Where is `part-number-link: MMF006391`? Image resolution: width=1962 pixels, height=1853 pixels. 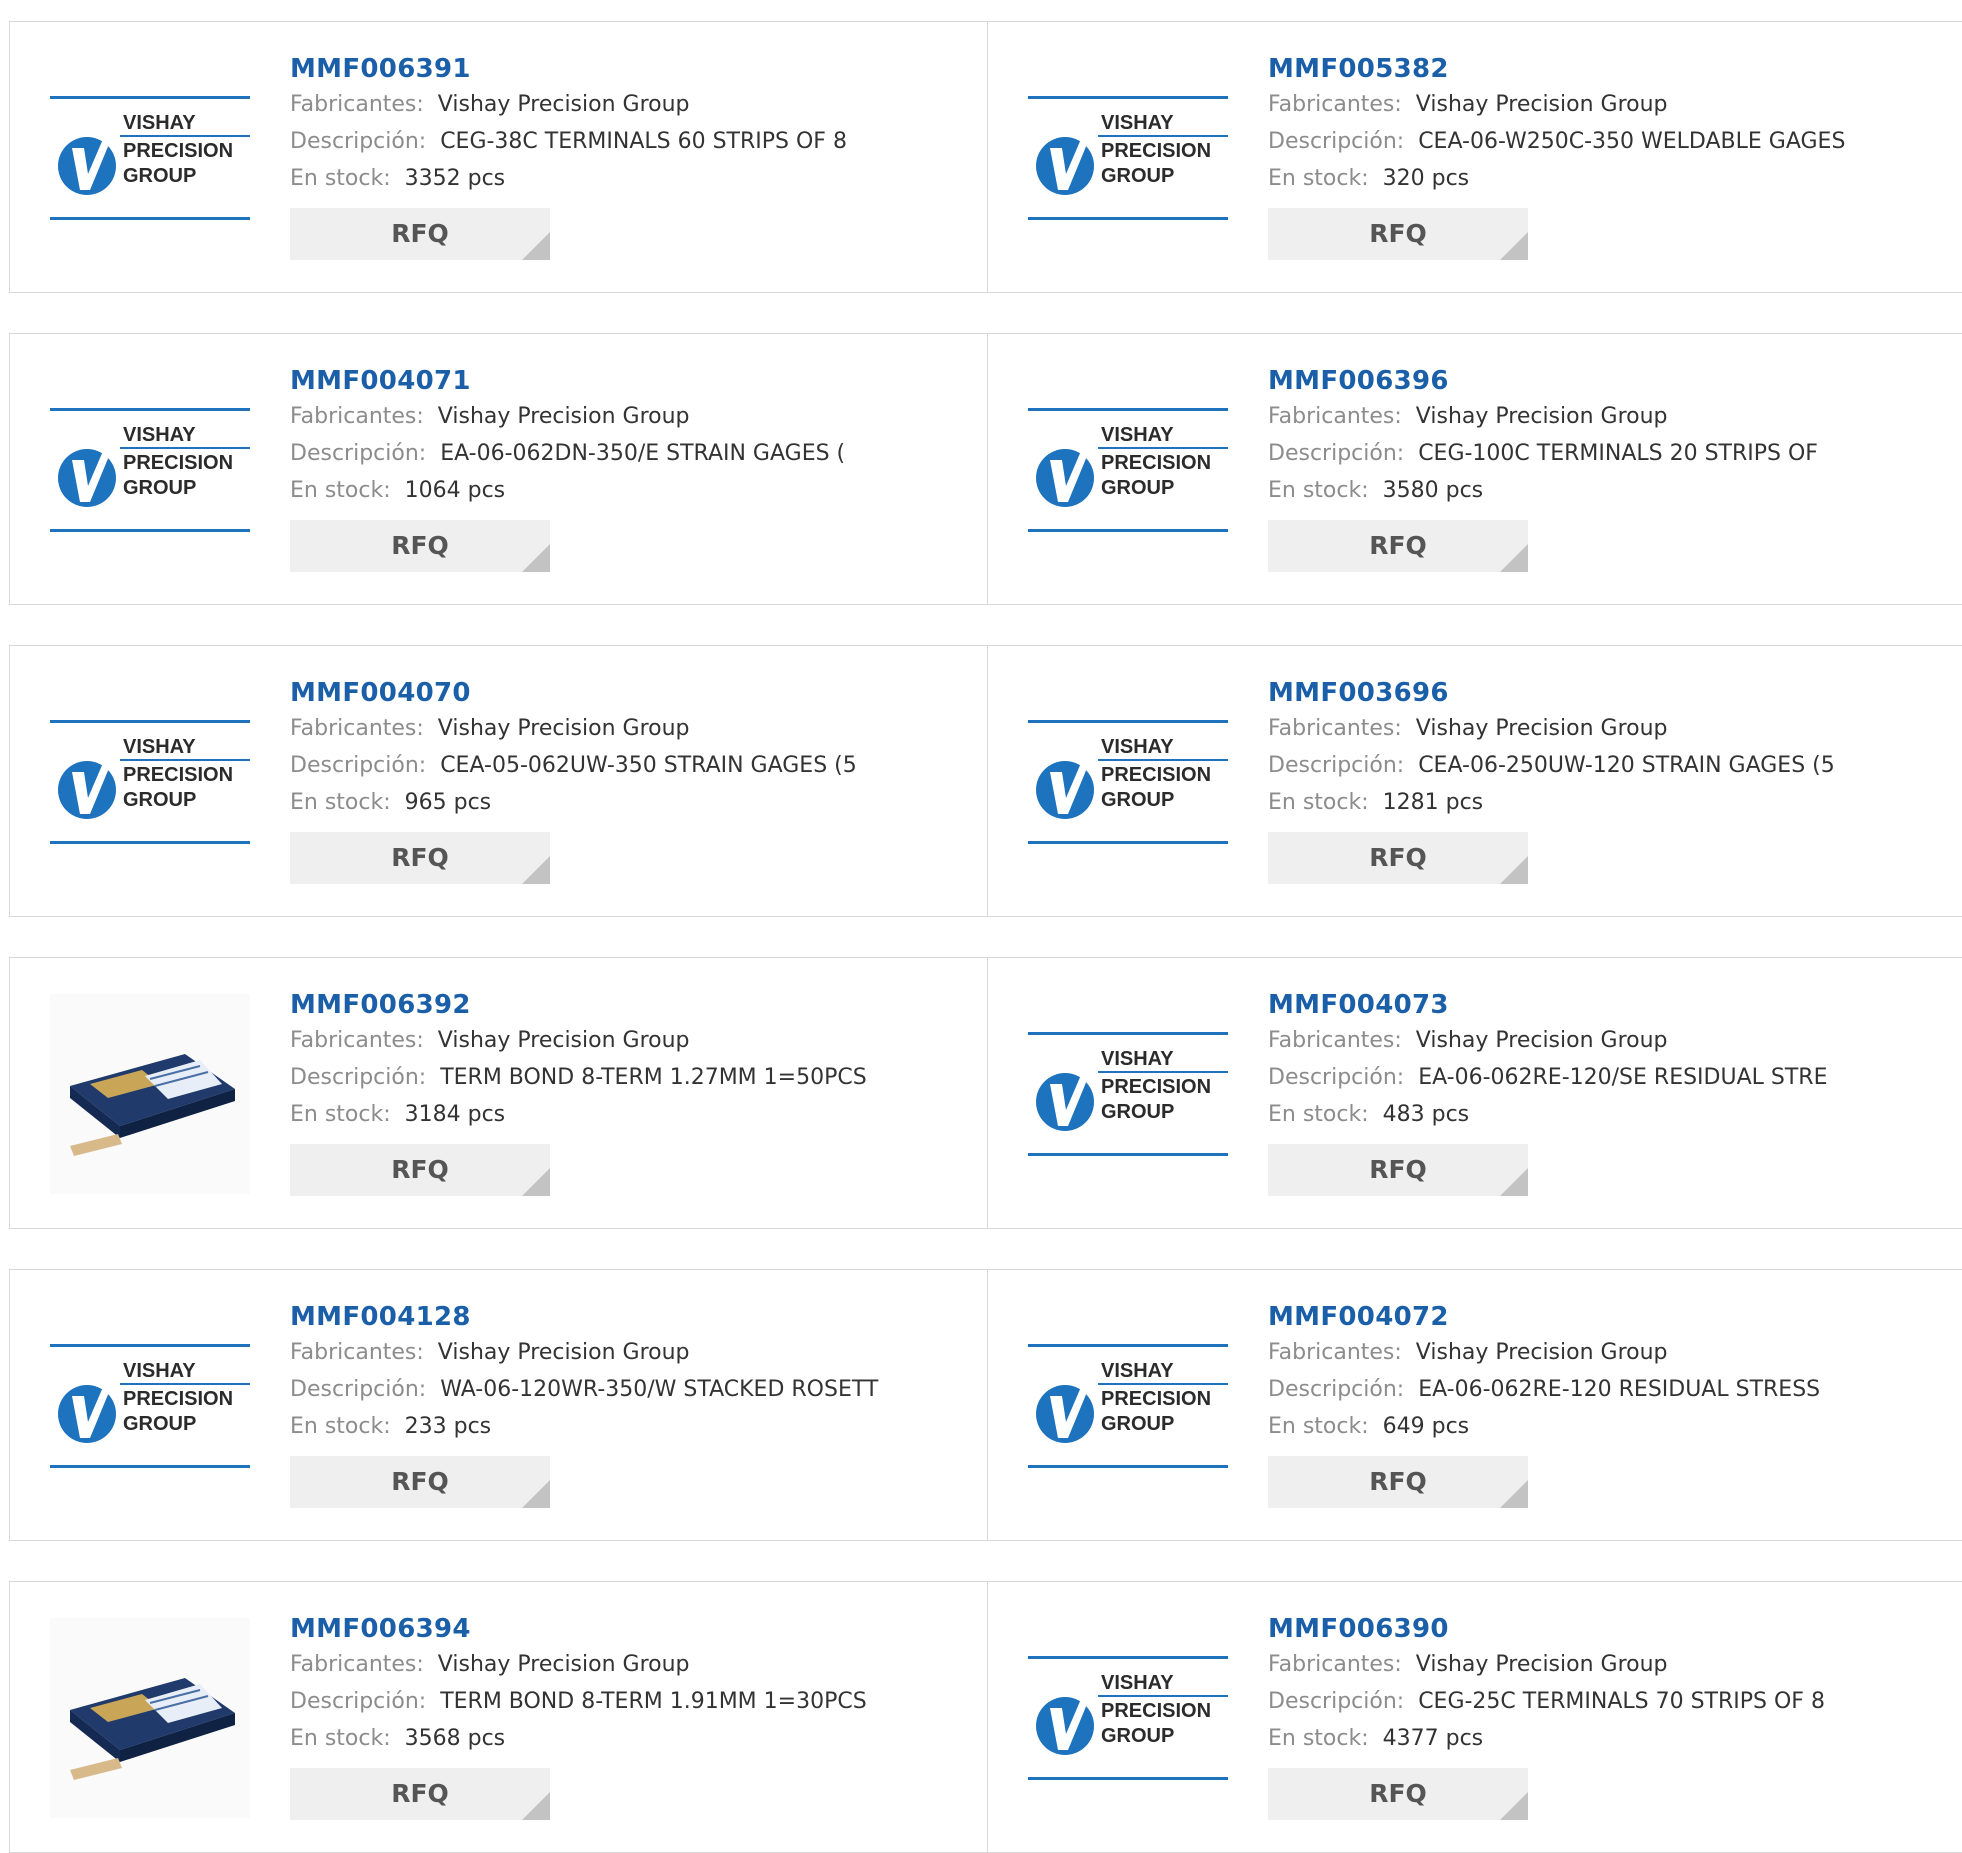
part-number-link: MMF006391 is located at coordinates (625, 69).